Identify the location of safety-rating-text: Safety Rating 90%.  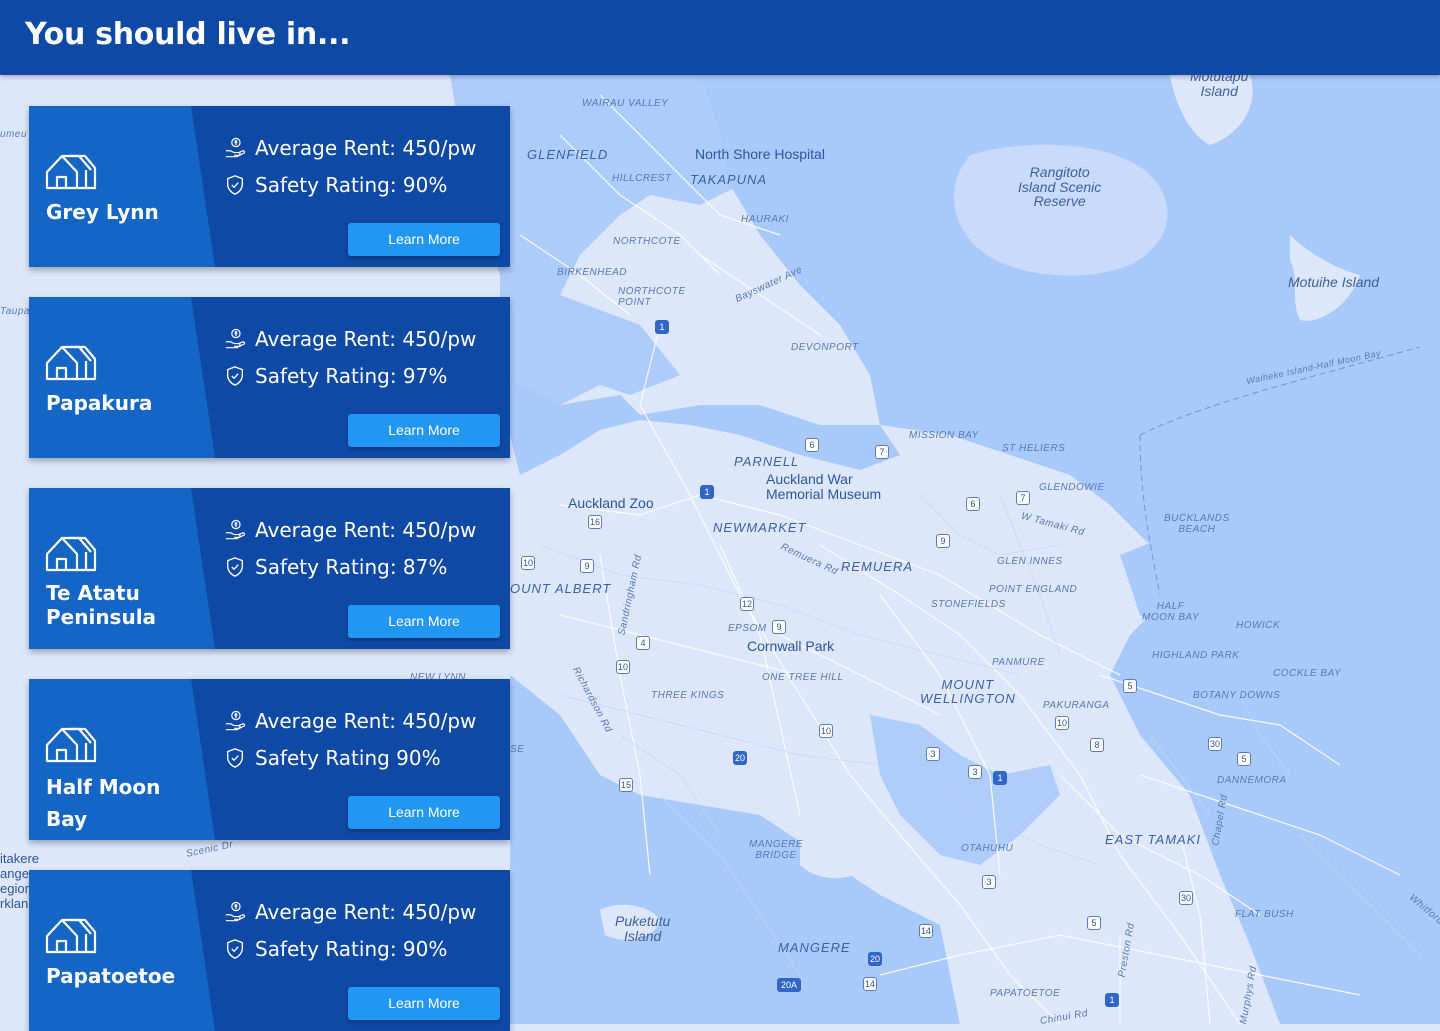
(348, 758).